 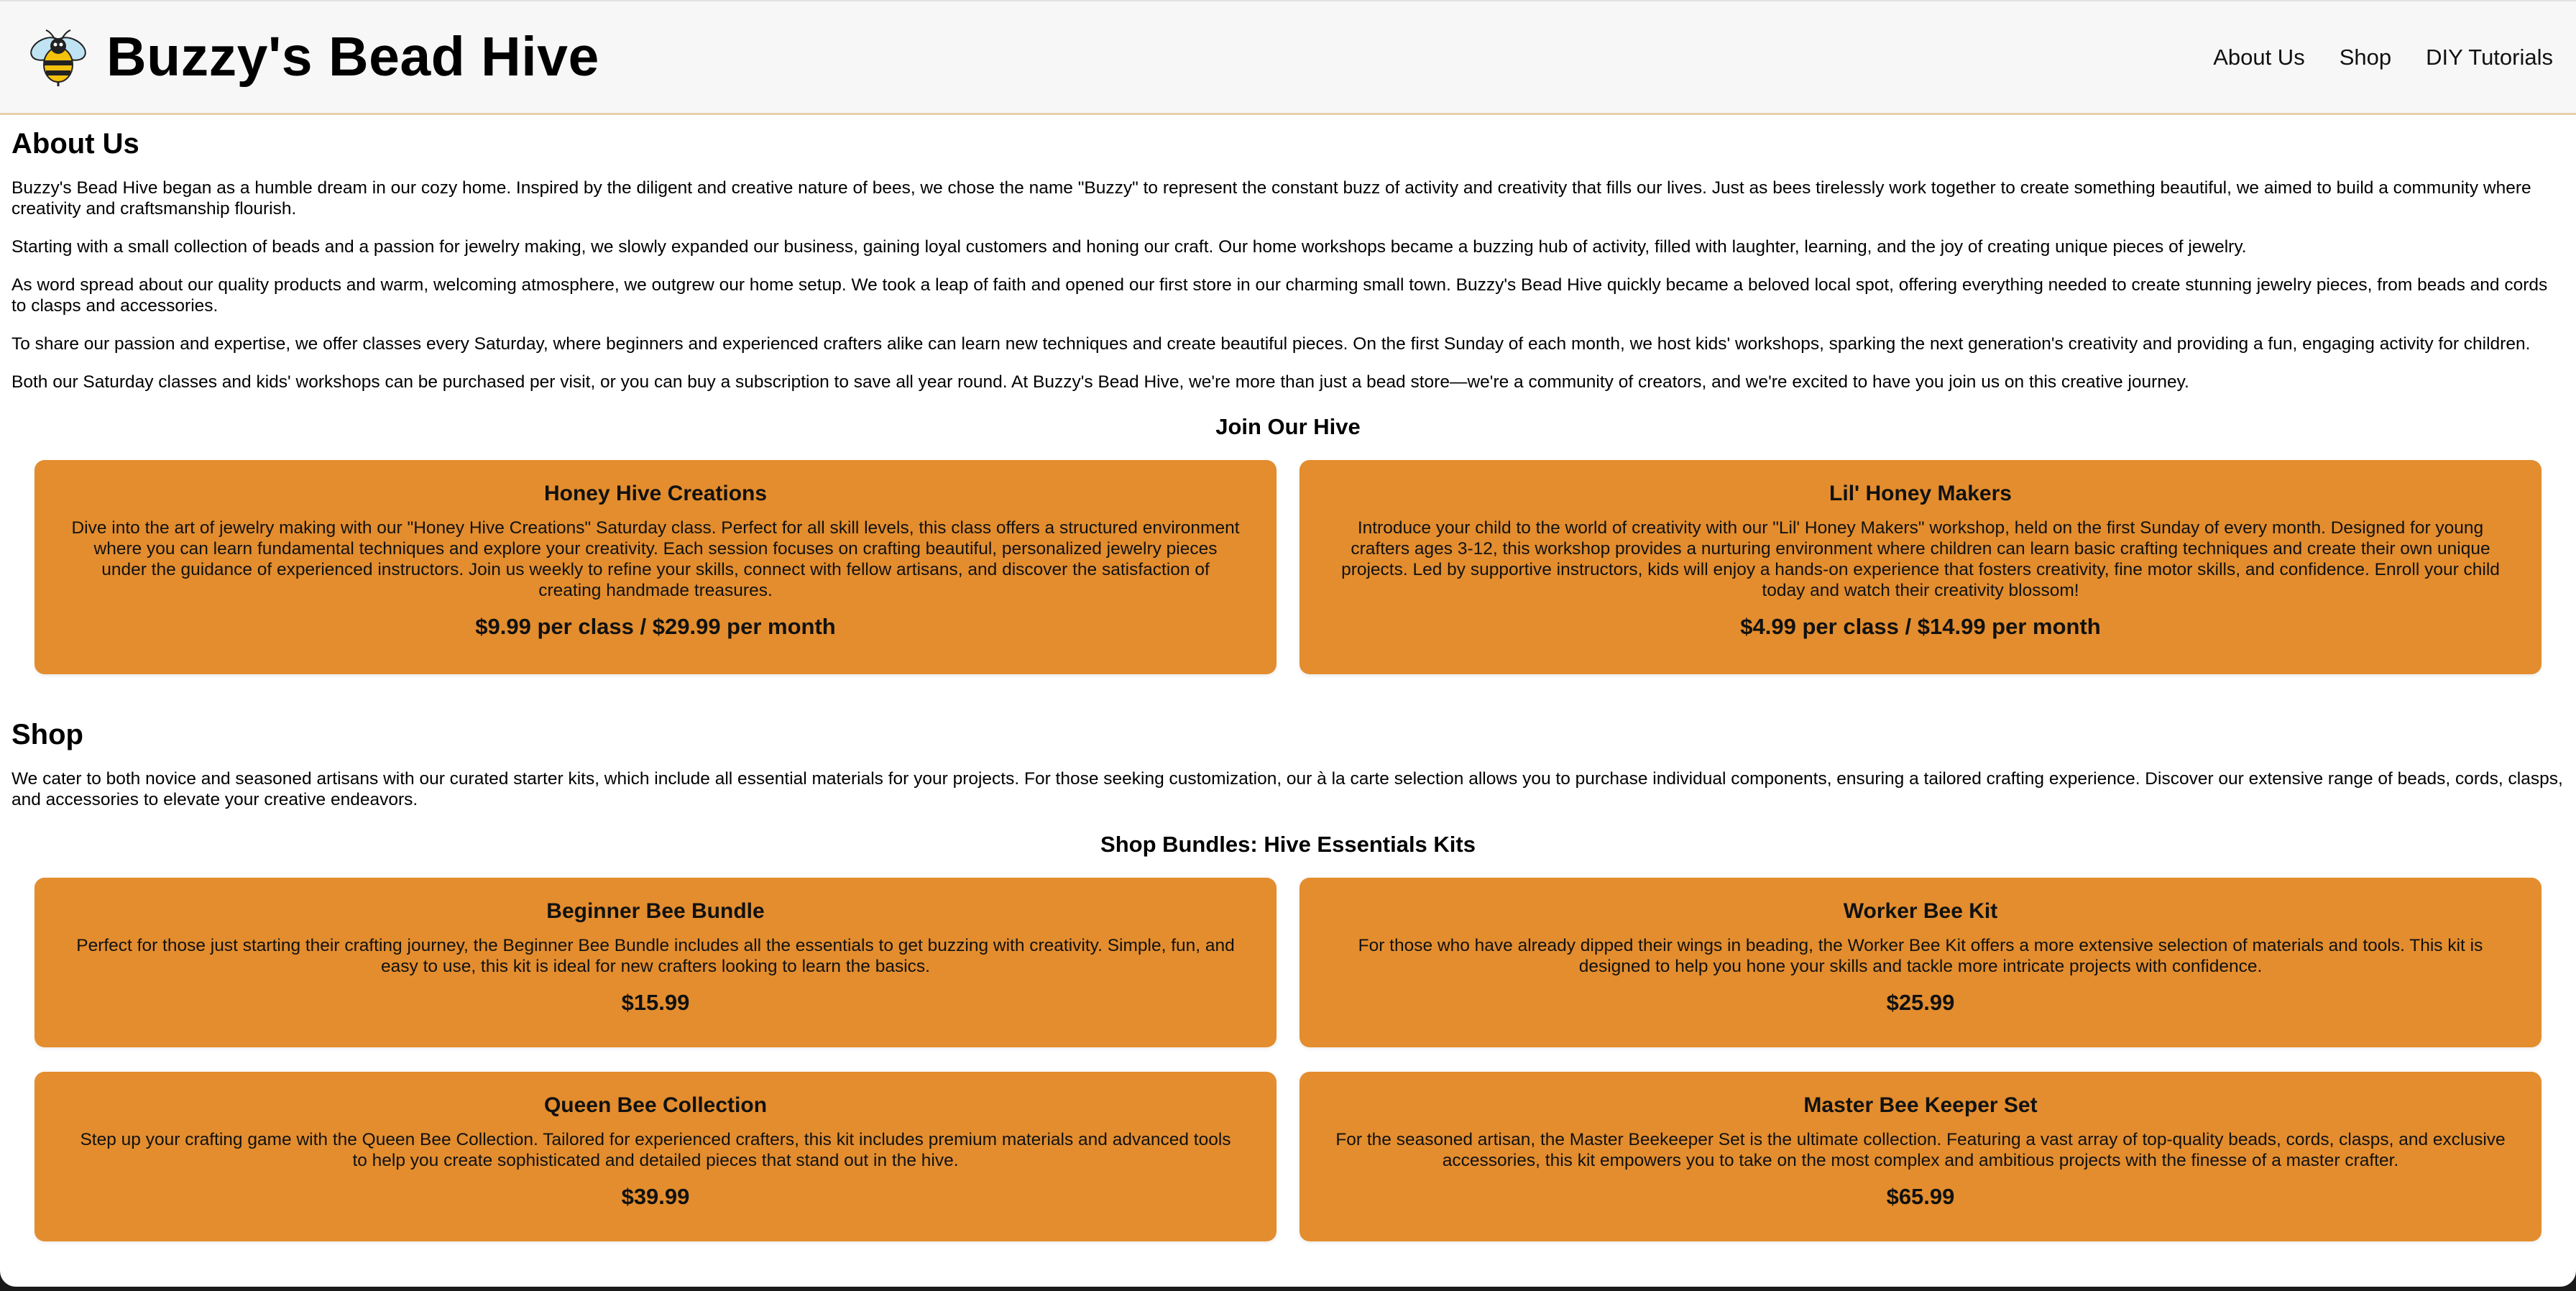 What do you see at coordinates (58, 58) in the screenshot?
I see `bee-icon` at bounding box center [58, 58].